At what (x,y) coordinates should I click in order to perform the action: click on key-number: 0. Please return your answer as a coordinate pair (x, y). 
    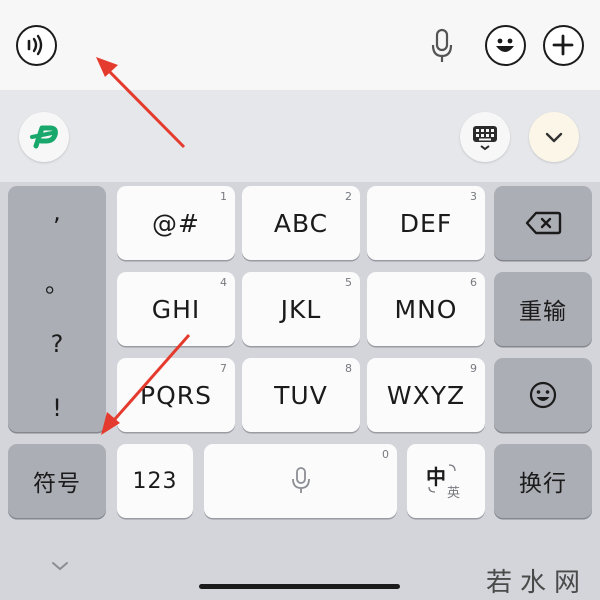
    Looking at the image, I should click on (385, 454).